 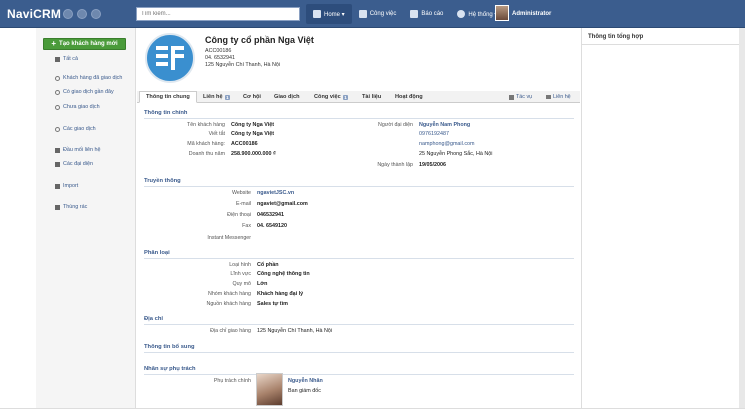 I want to click on company-logo-mark, so click(x=170, y=58).